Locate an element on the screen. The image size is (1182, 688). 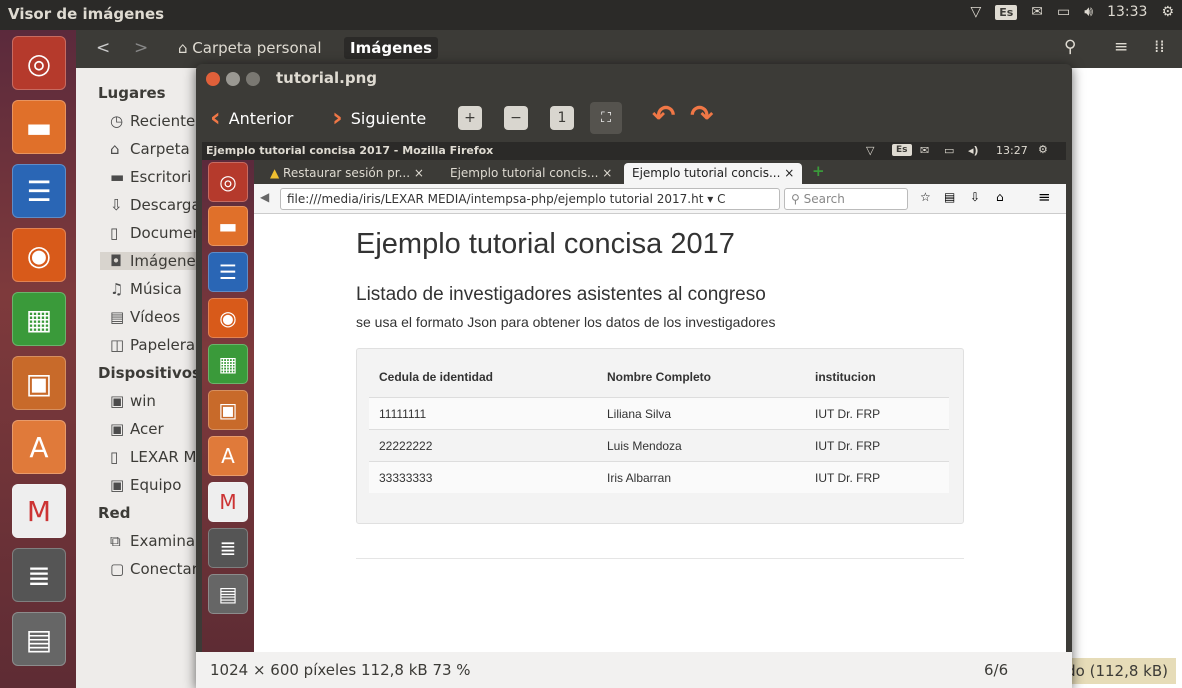
grid-view-icon: ⁞⁞ is located at coordinates (1159, 47).